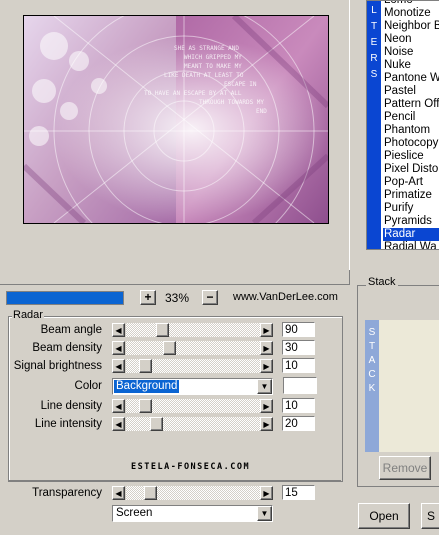  I want to click on filter-list-item: Pop-Art, so click(411, 182).